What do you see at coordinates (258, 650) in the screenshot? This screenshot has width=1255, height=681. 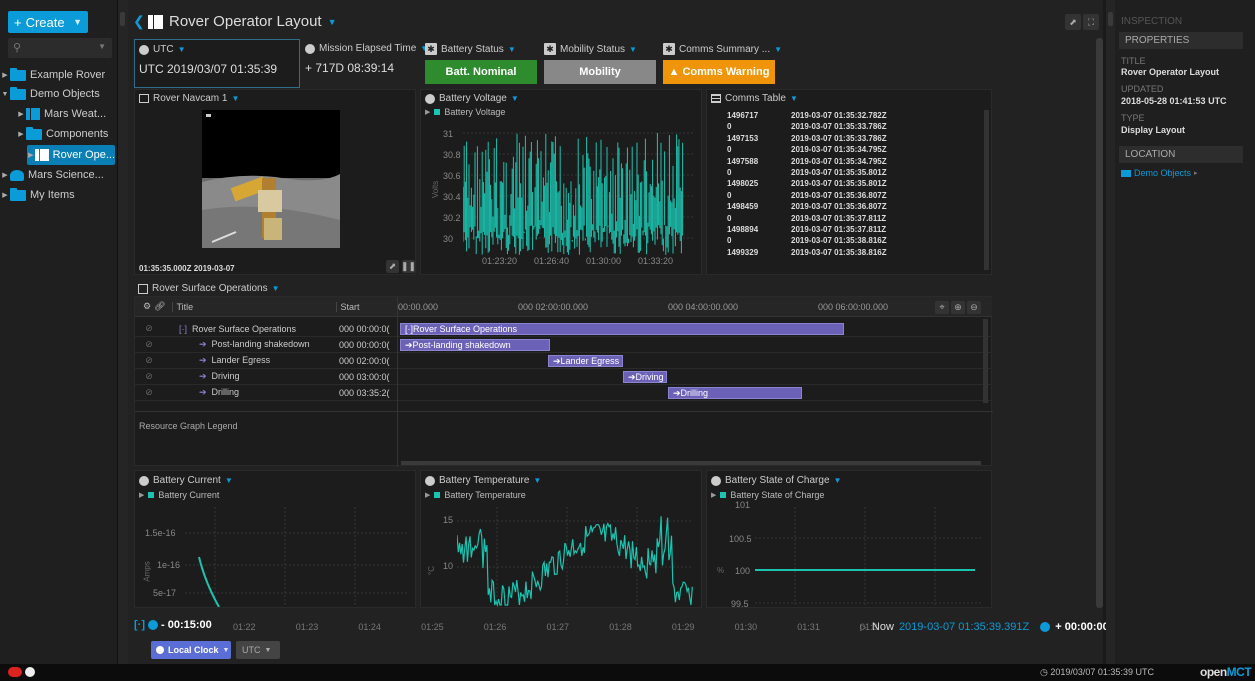 I see `time-system-select: UTC ▼` at bounding box center [258, 650].